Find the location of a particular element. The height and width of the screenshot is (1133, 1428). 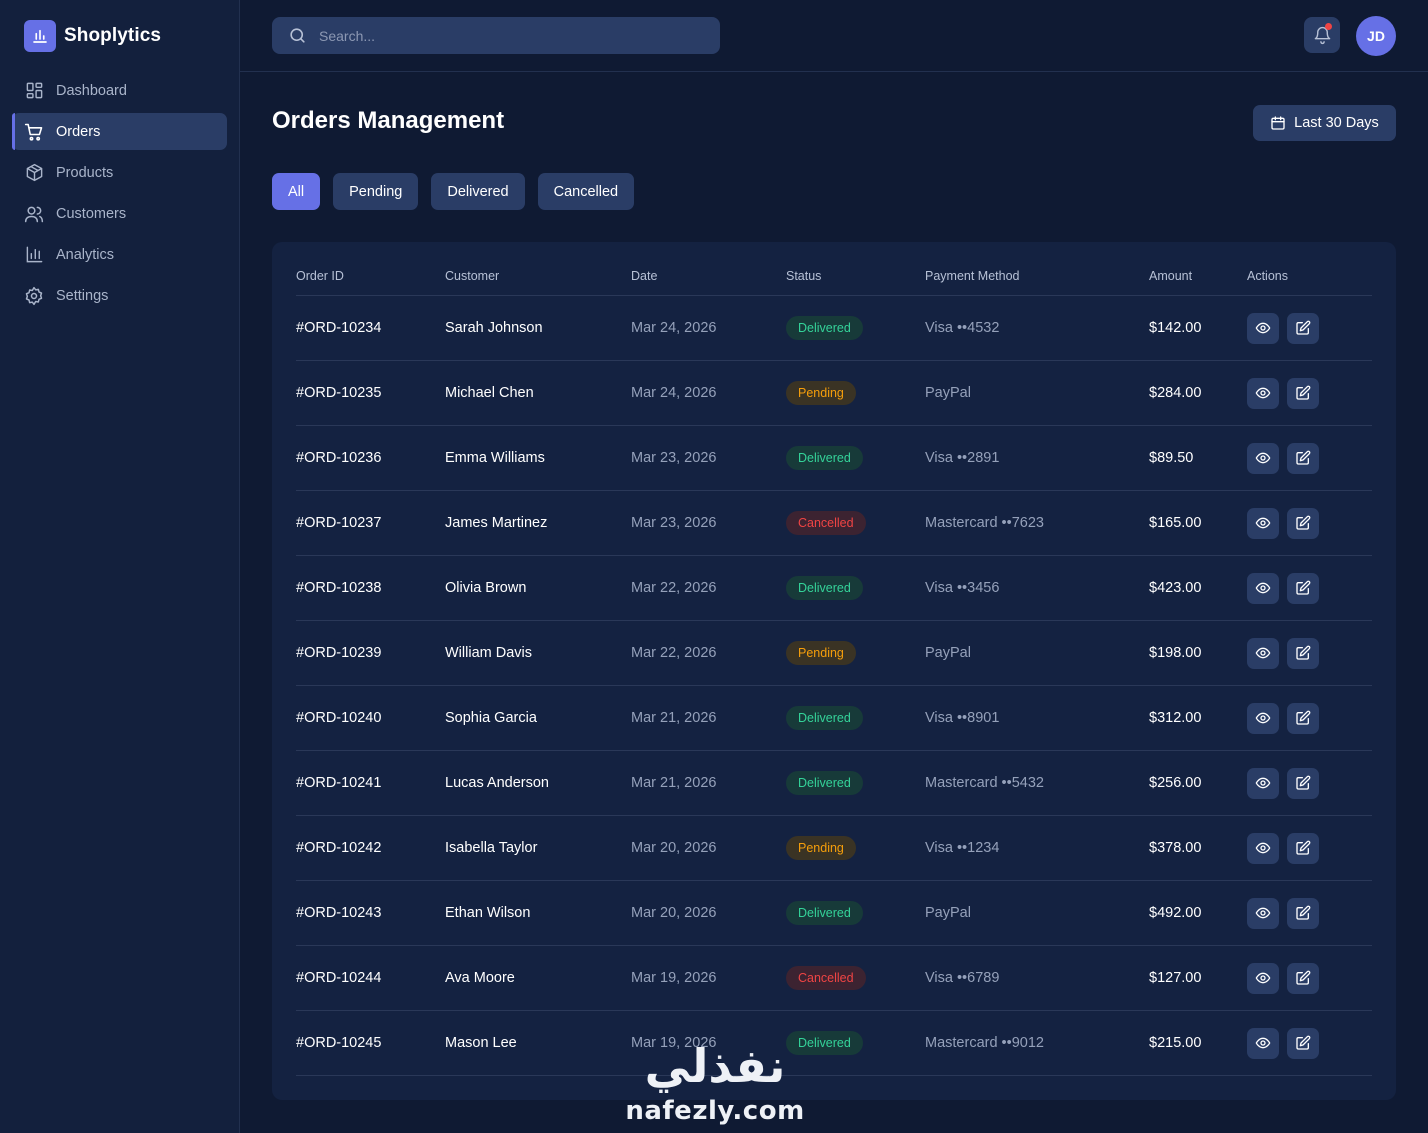

order-id-cell: #ORD-10234 is located at coordinates (338, 328).